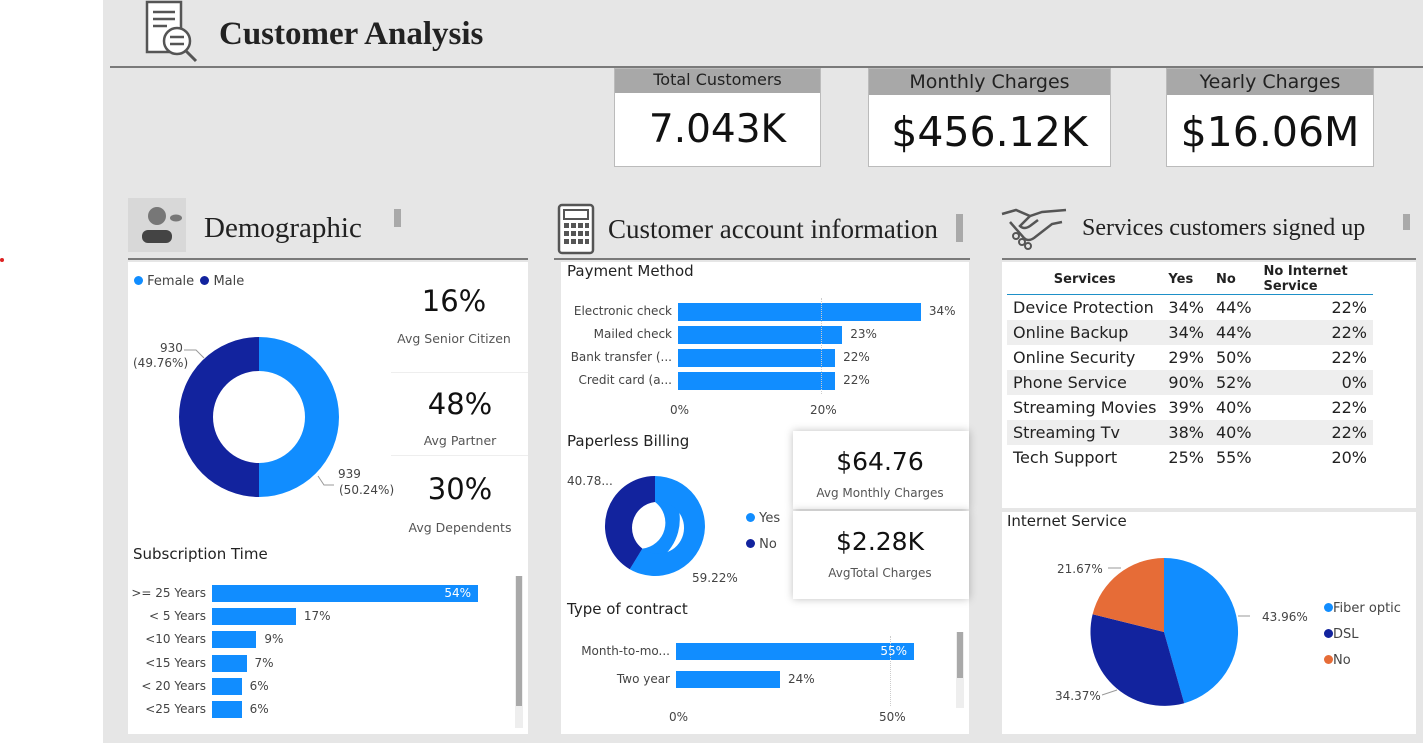  What do you see at coordinates (630, 271) in the screenshot?
I see `payment-method-title: Payment Method` at bounding box center [630, 271].